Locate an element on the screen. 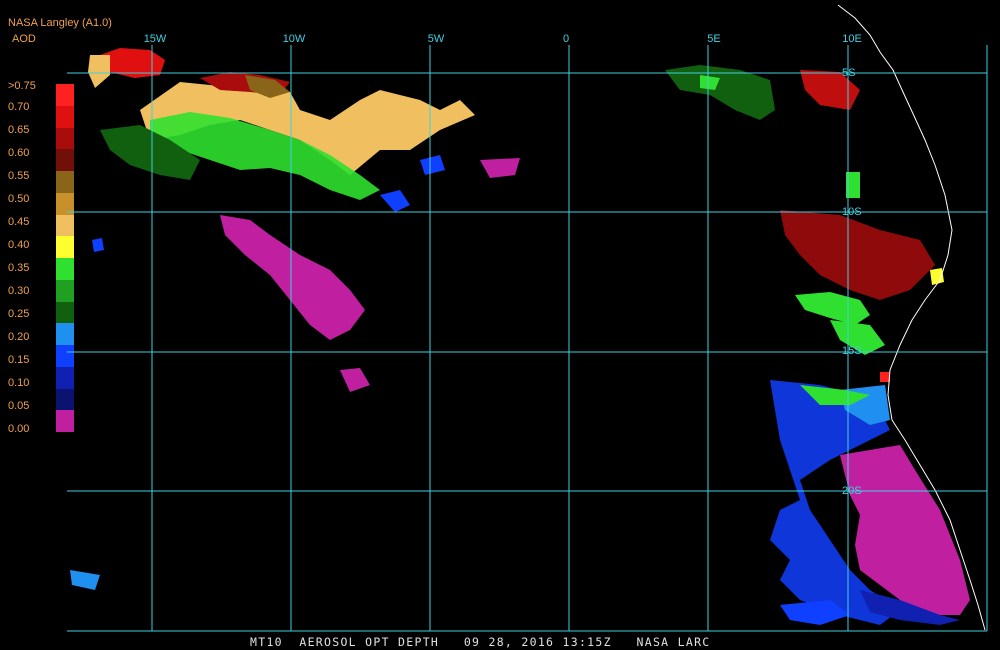  lat-label-10s: 10S is located at coordinates (852, 212).